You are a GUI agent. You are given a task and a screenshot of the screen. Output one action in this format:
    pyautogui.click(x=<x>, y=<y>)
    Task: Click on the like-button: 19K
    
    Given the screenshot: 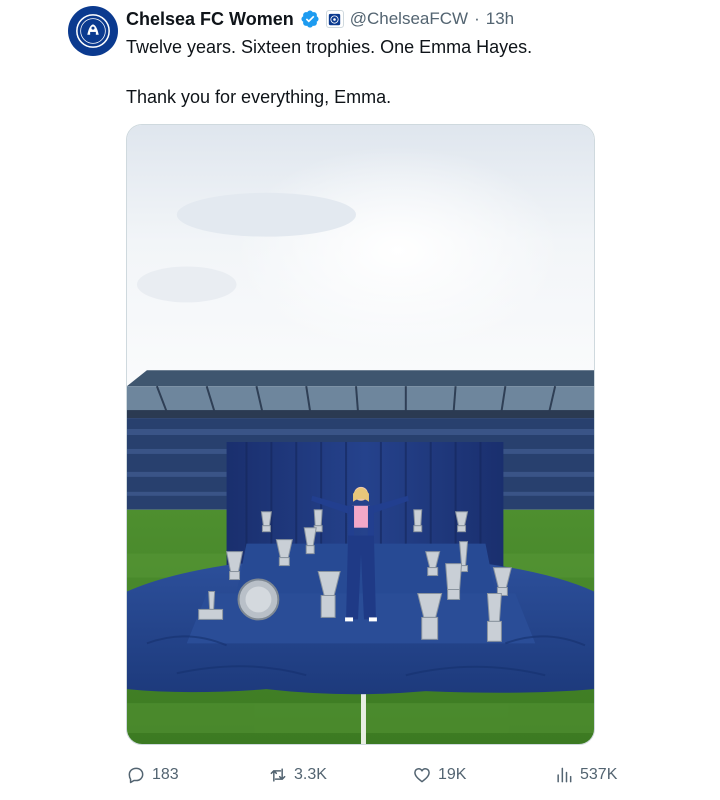 What is the action you would take?
    pyautogui.click(x=439, y=775)
    